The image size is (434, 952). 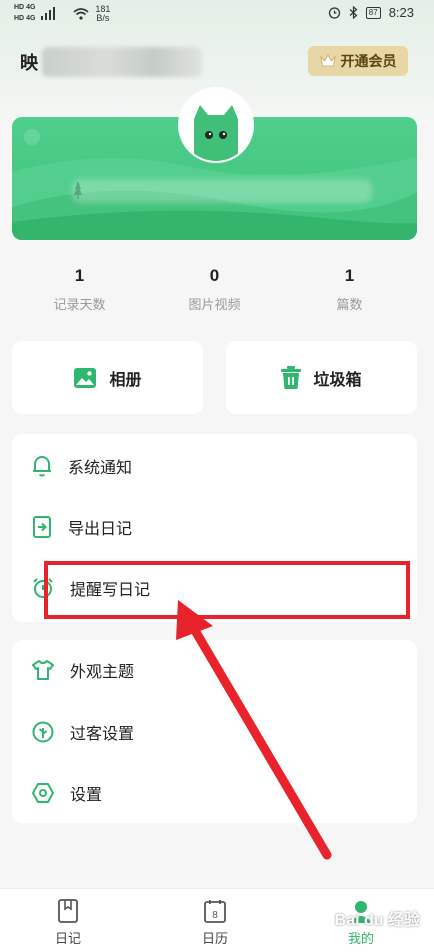 What do you see at coordinates (254, 730) in the screenshot?
I see `annotation-arrow-icon` at bounding box center [254, 730].